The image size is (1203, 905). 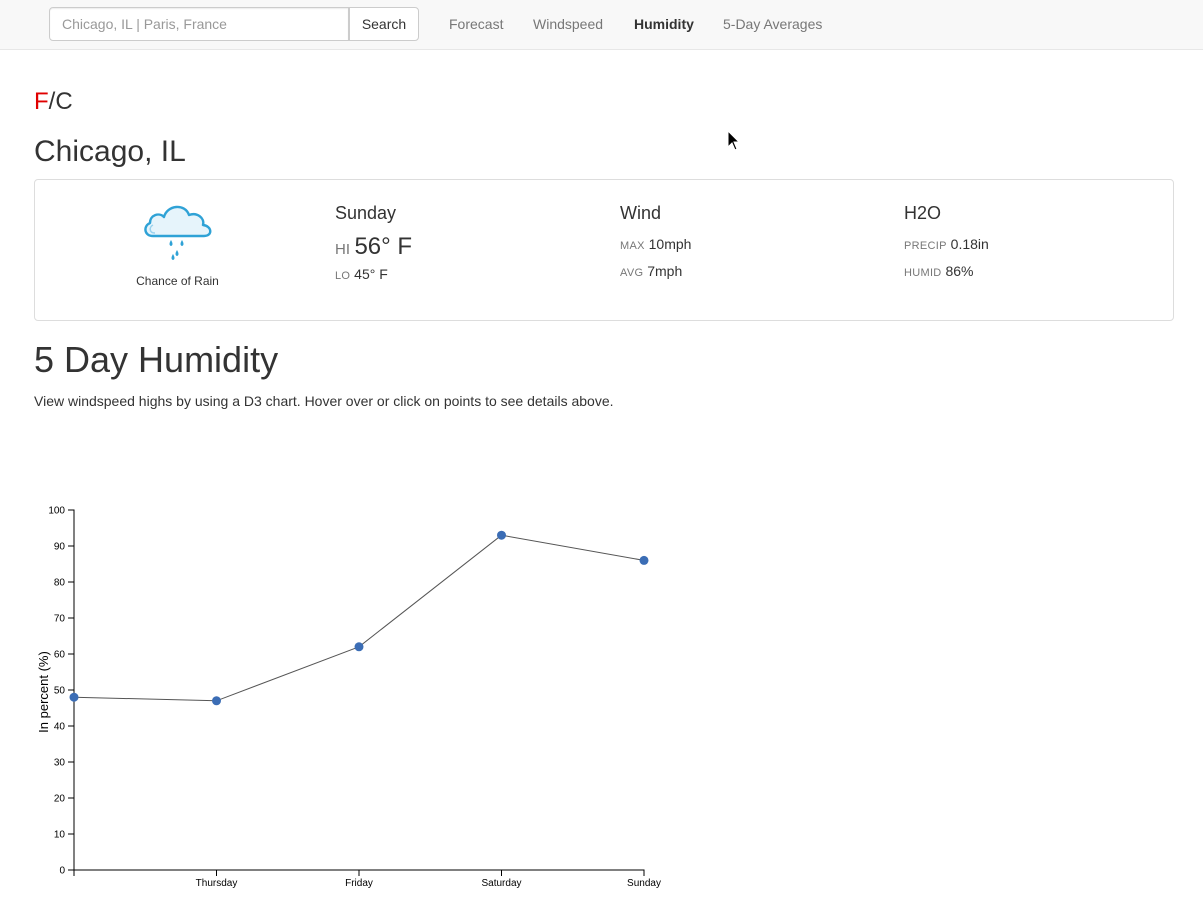 I want to click on lo-label: LO, so click(x=343, y=276).